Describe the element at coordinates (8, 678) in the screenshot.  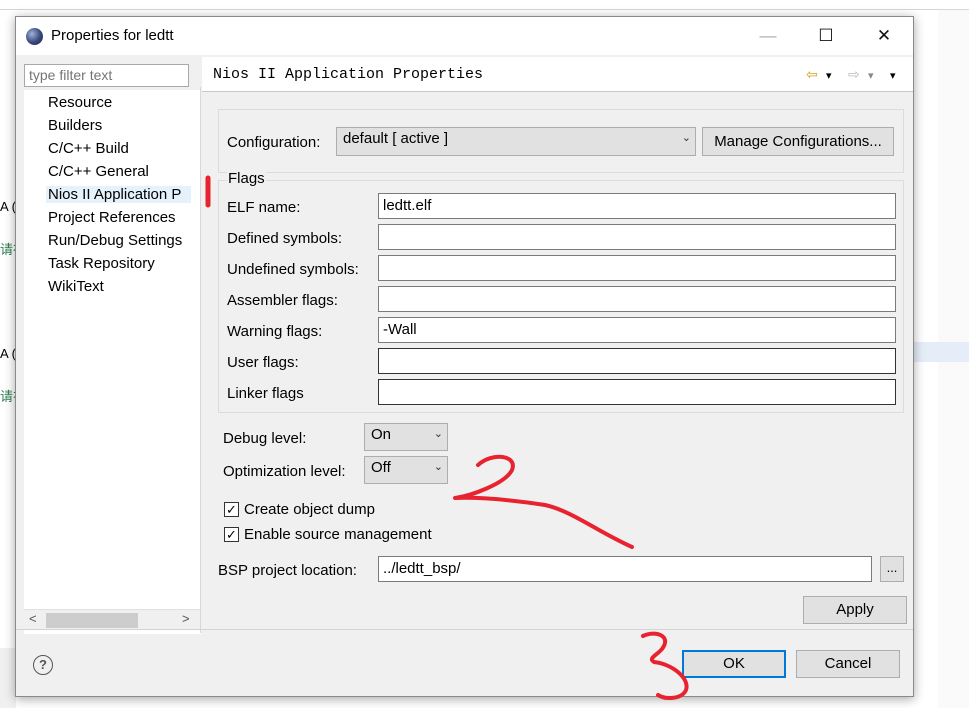
I see `background-status-area` at that location.